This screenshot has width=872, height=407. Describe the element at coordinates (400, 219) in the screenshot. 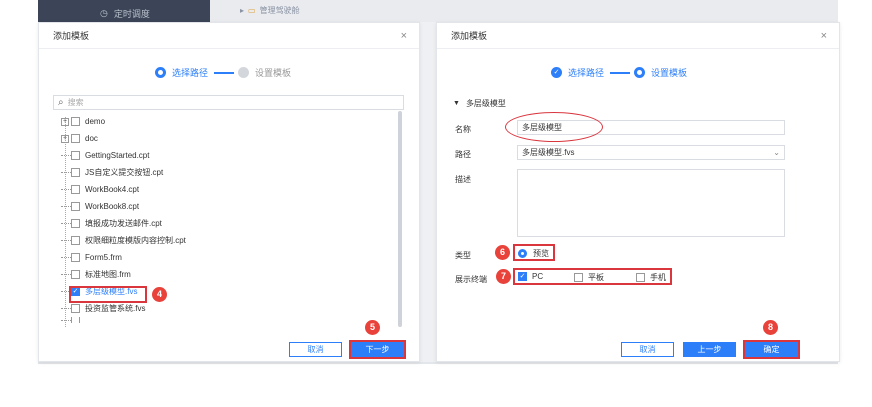

I see `tree-scrollbar` at that location.